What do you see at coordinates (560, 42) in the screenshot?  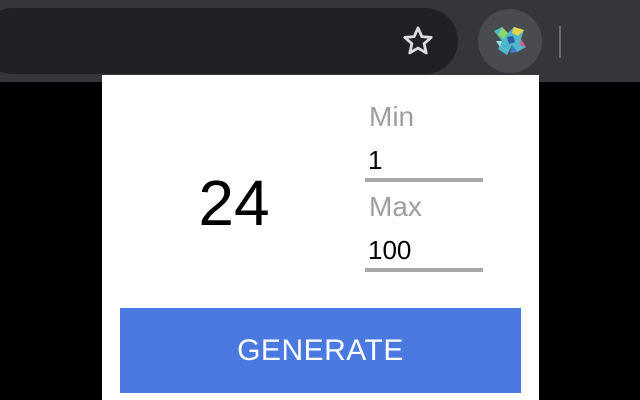 I see `toolbar-divider` at bounding box center [560, 42].